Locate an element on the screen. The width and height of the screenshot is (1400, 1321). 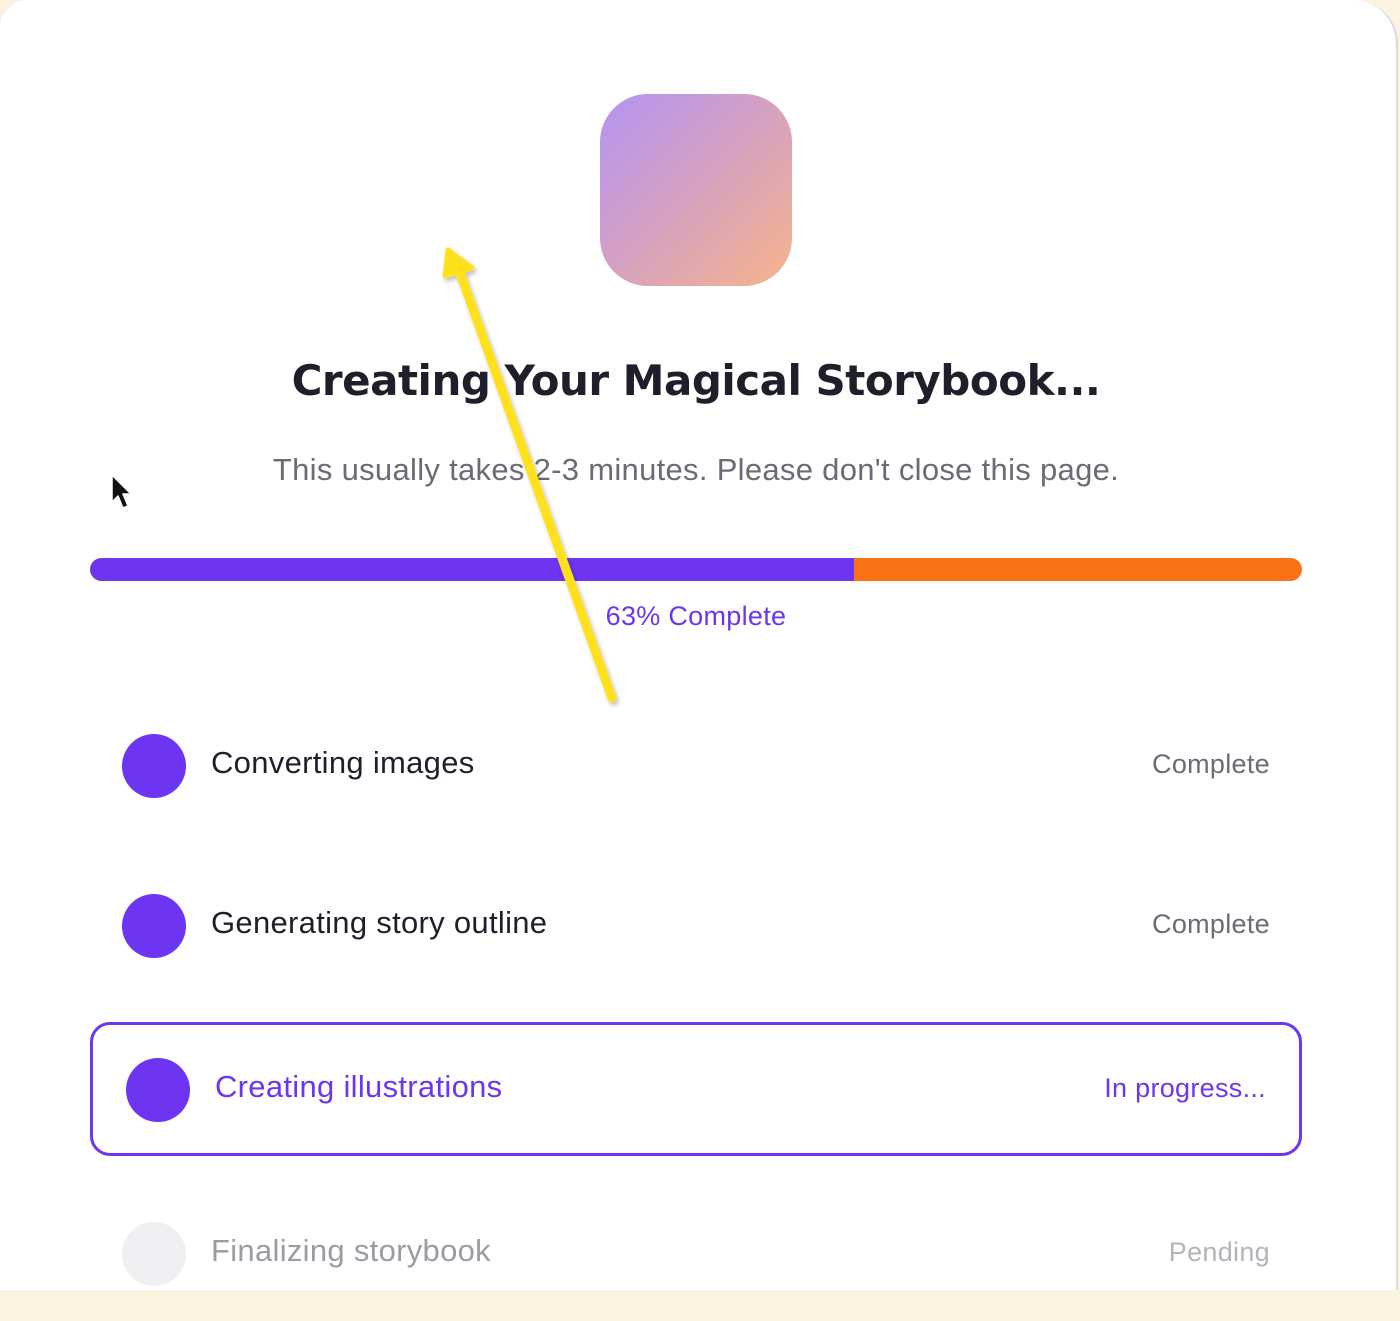
progress-bar is located at coordinates (696, 569).